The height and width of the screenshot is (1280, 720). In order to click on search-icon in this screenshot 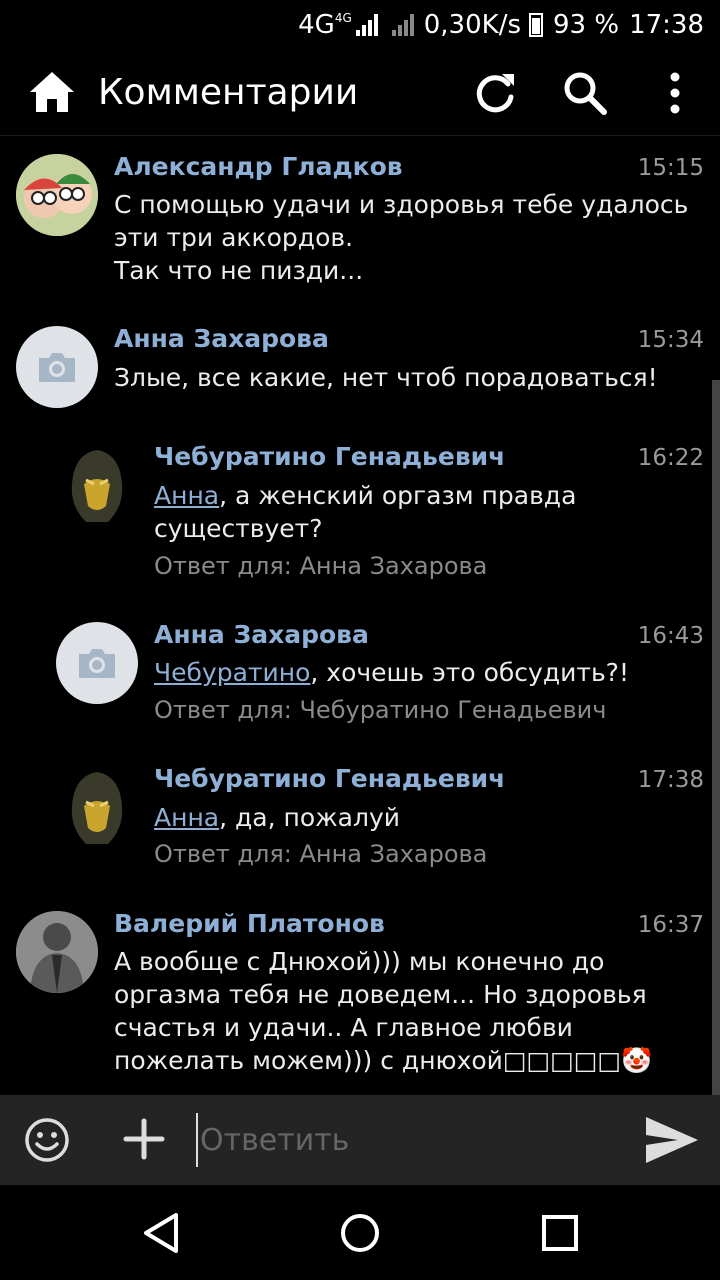, I will do `click(585, 93)`.